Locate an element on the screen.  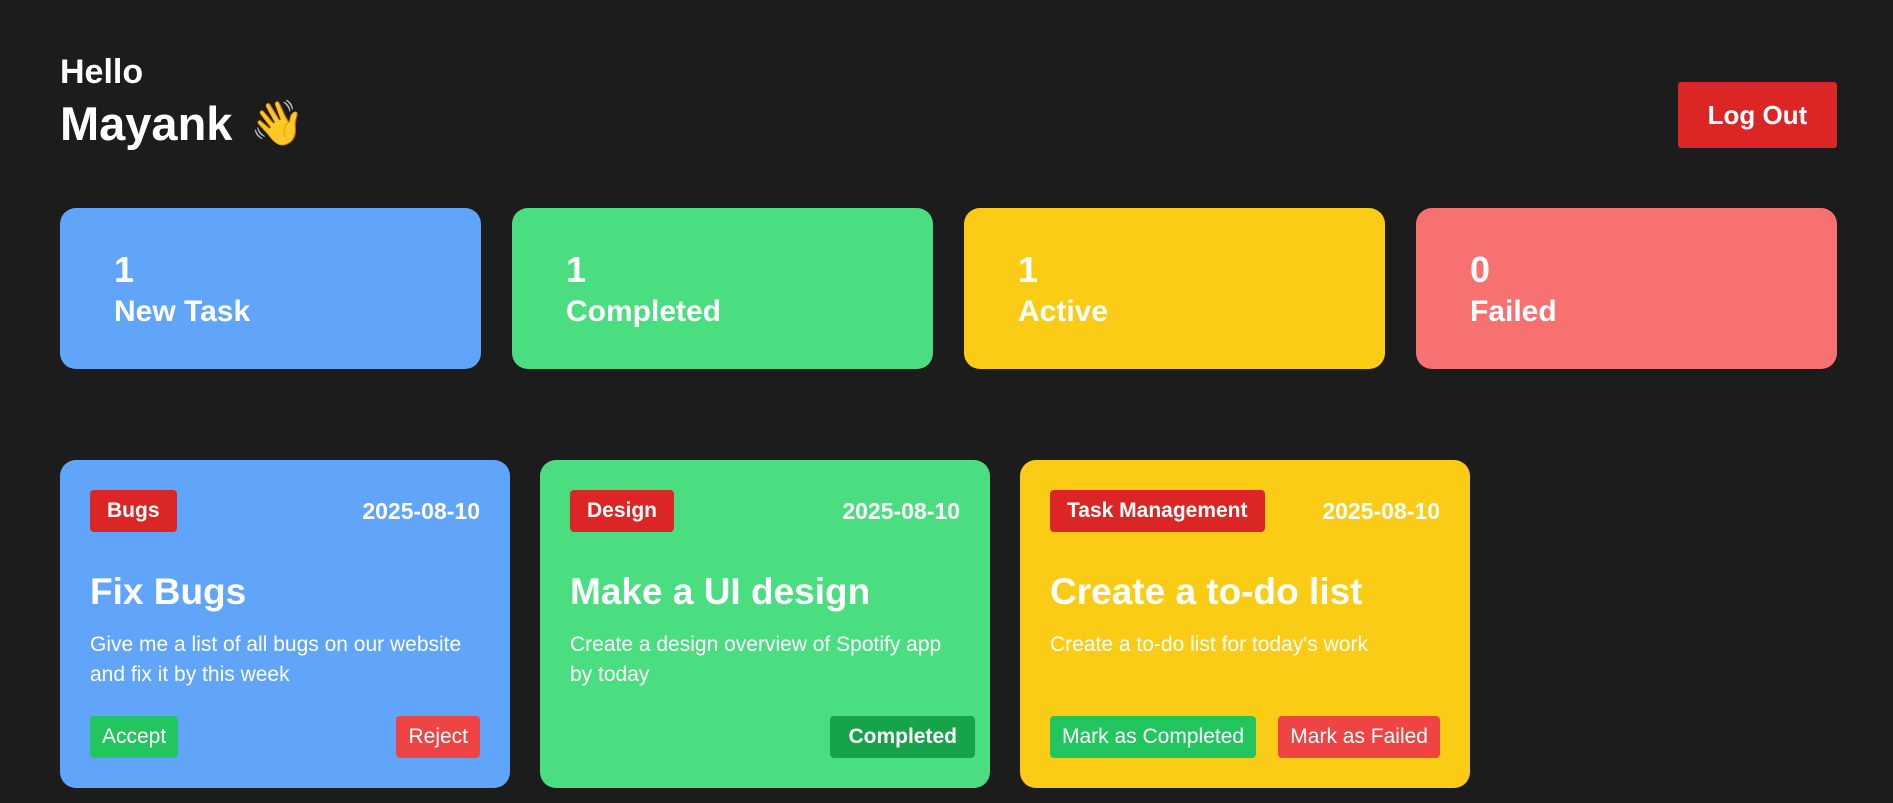
task-header: Bugs 2025-08-10 is located at coordinates (285, 511).